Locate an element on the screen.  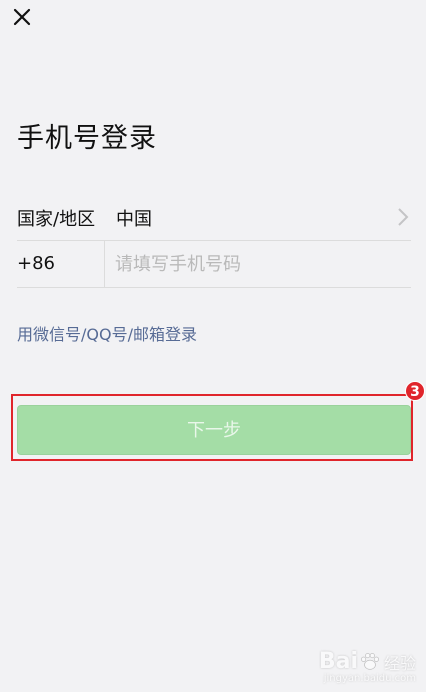
watermark-brand-right: 经验 is located at coordinates (399, 663).